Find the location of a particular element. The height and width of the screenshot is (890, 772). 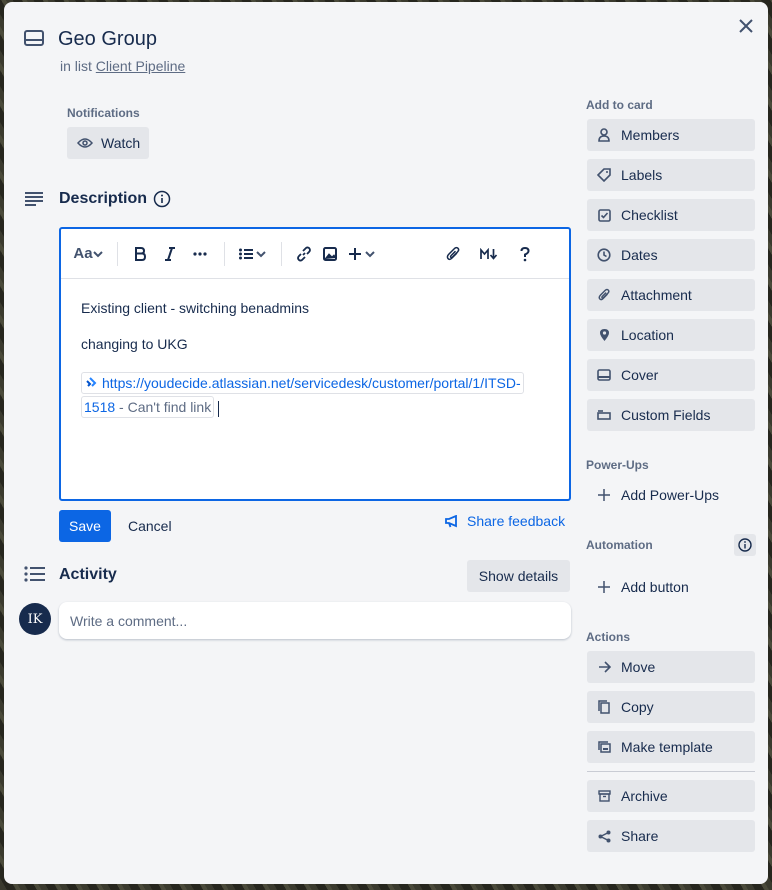

automation-info-button is located at coordinates (745, 545).